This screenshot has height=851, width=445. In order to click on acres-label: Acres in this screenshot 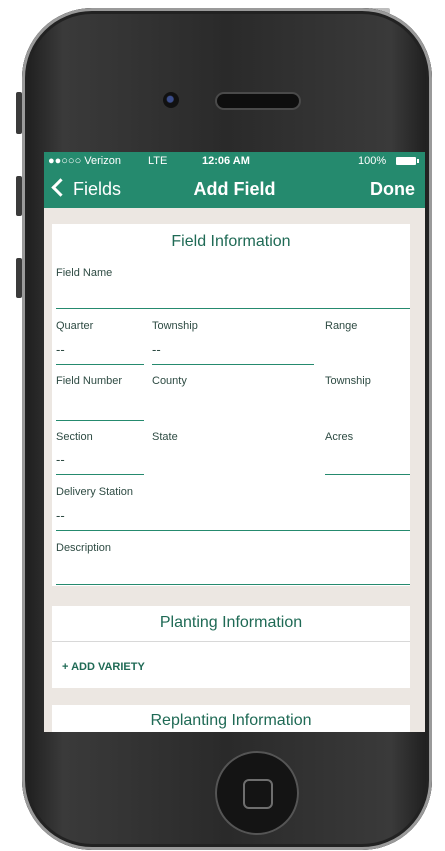, I will do `click(339, 437)`.